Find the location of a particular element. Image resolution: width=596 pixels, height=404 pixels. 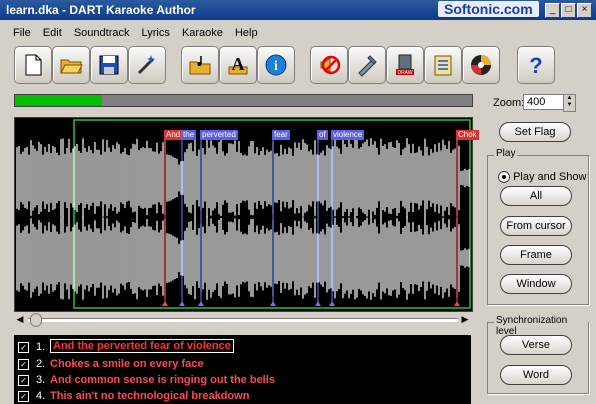

help-icon: ? is located at coordinates (535, 65).